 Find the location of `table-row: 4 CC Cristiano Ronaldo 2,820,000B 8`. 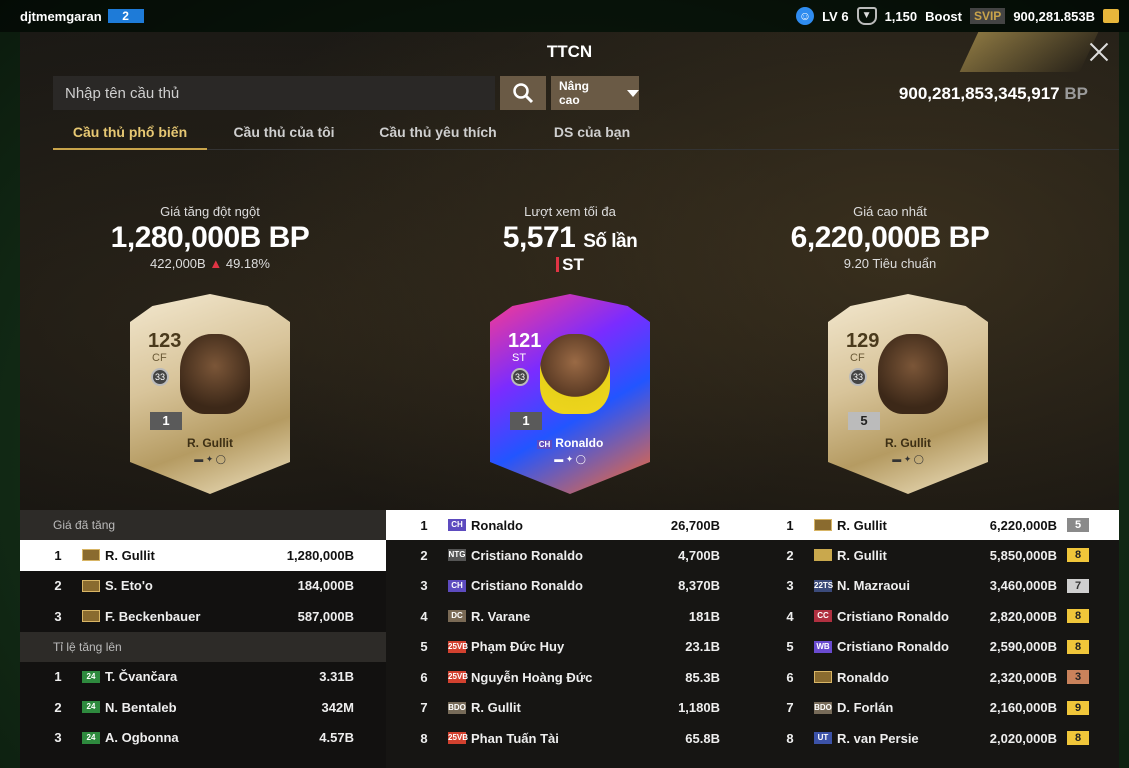

table-row: 4 CC Cristiano Ronaldo 2,820,000B 8 is located at coordinates (935, 616).